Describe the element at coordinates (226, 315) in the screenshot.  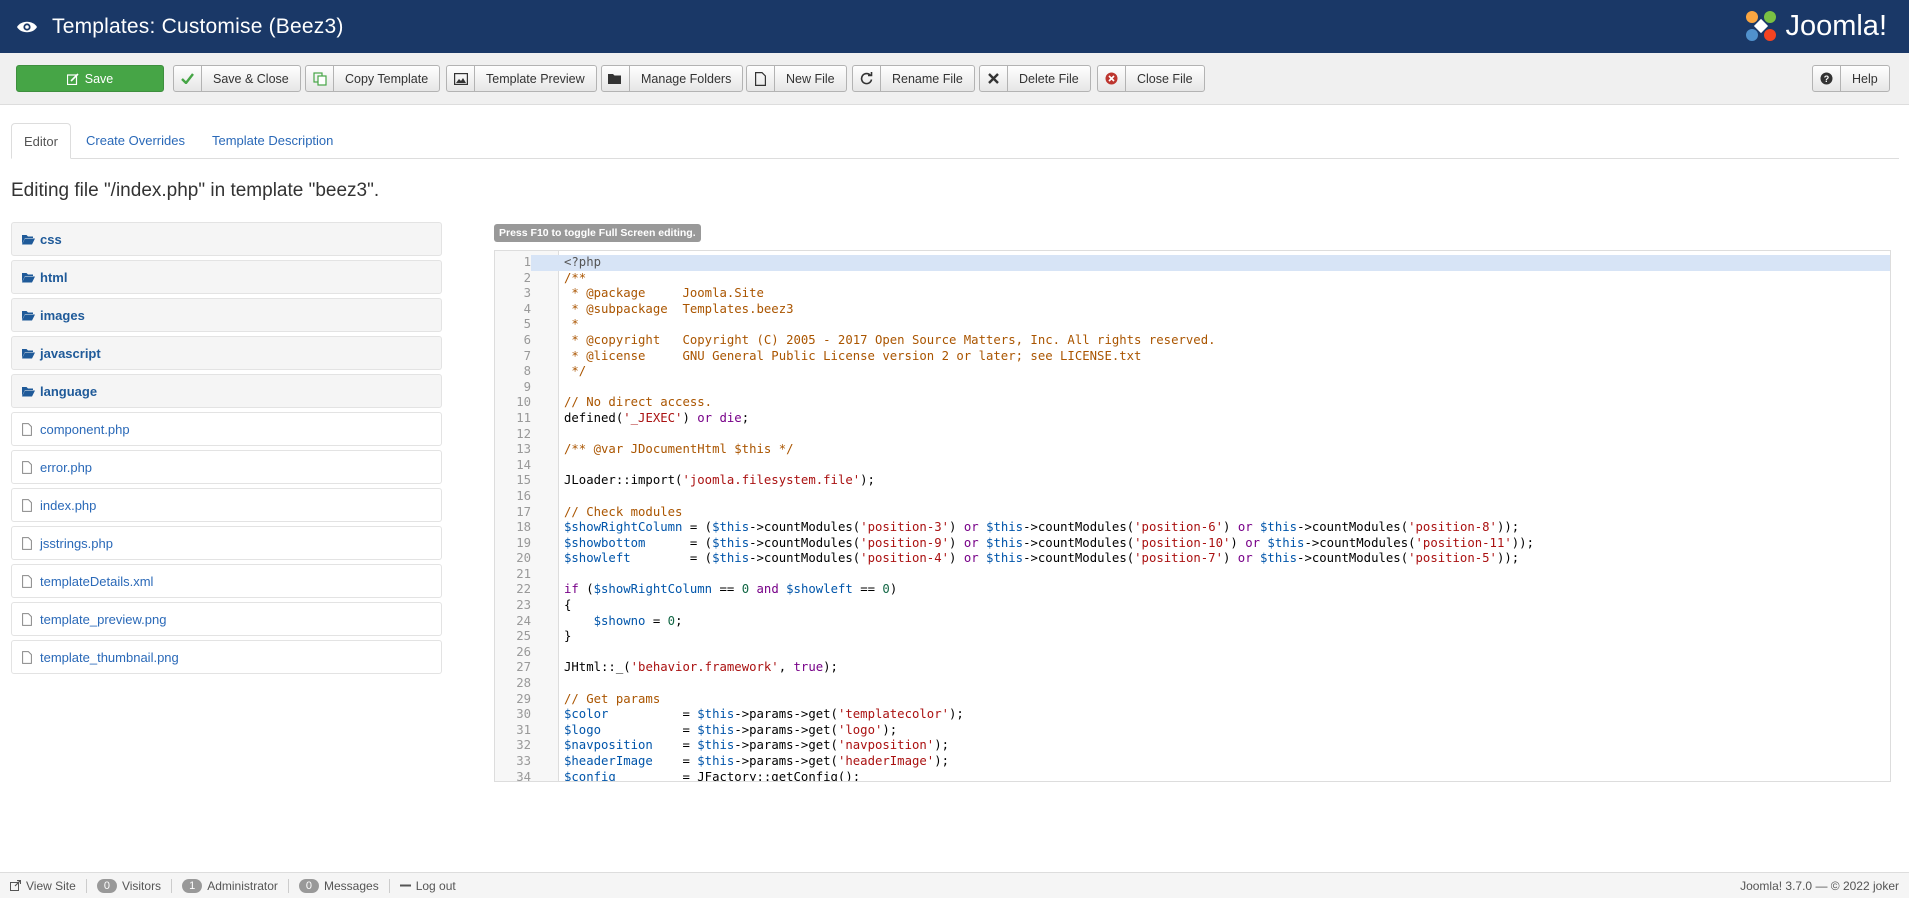
I see `tree-folder-images: images` at that location.